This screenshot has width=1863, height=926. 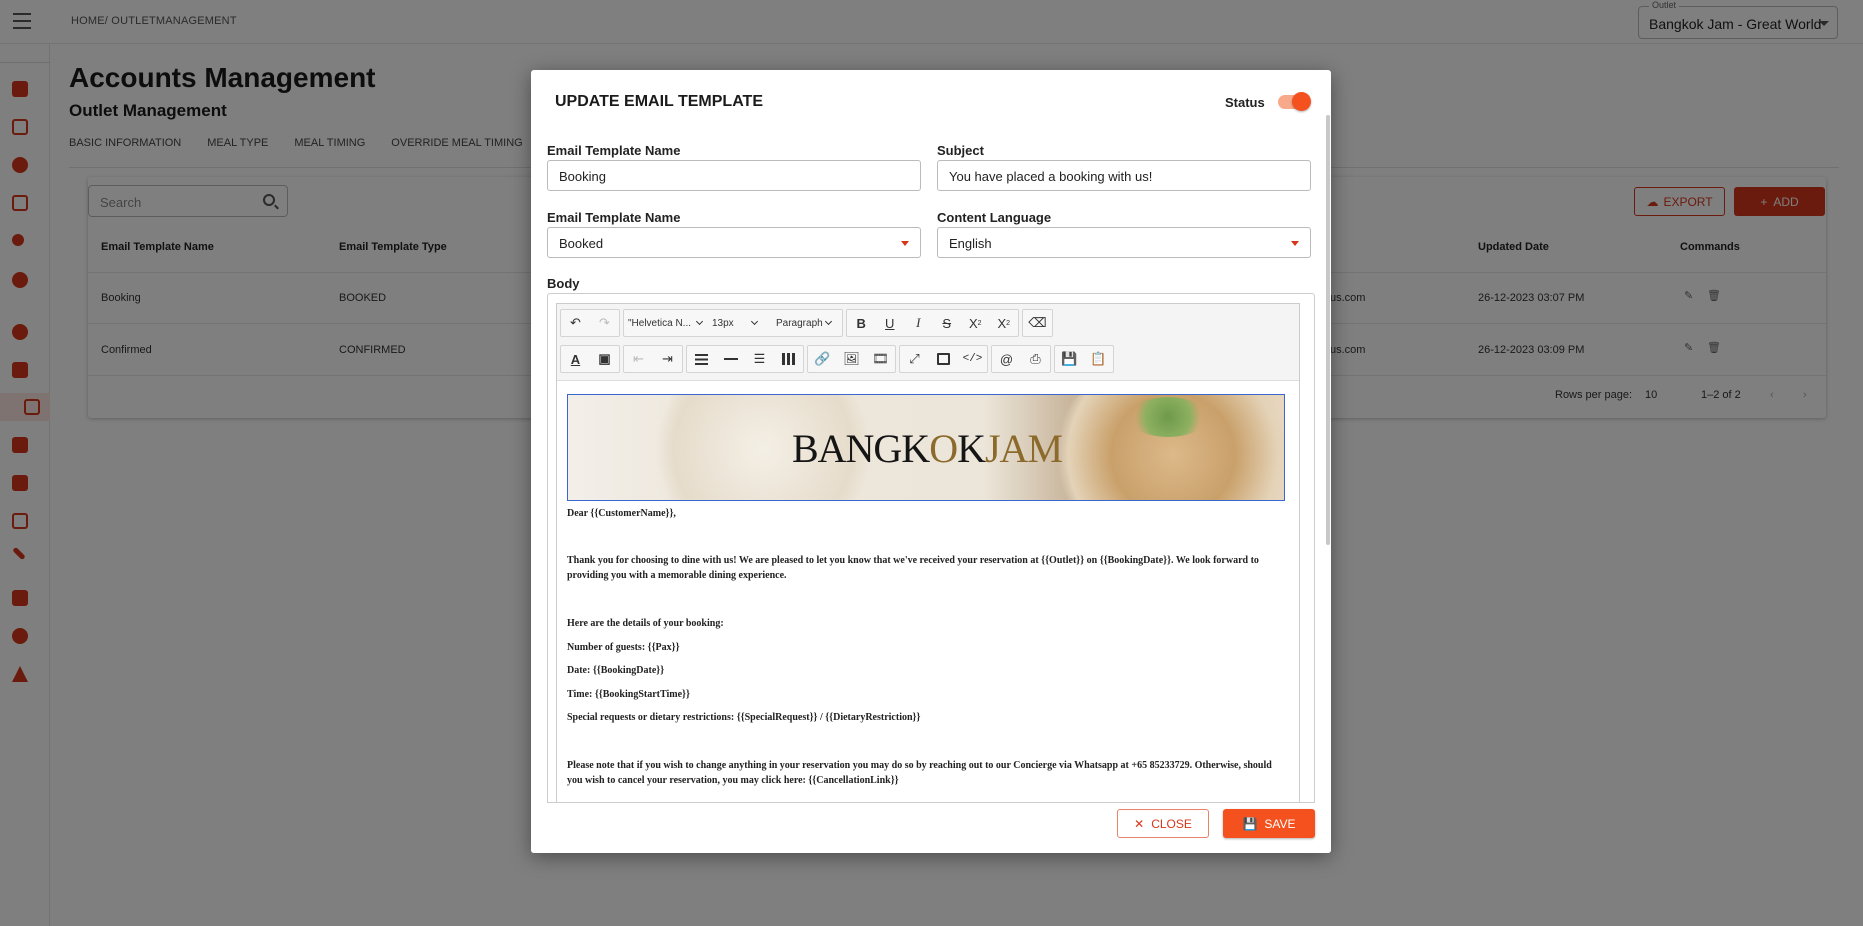 What do you see at coordinates (604, 323) in the screenshot?
I see `redo-icon: ↷` at bounding box center [604, 323].